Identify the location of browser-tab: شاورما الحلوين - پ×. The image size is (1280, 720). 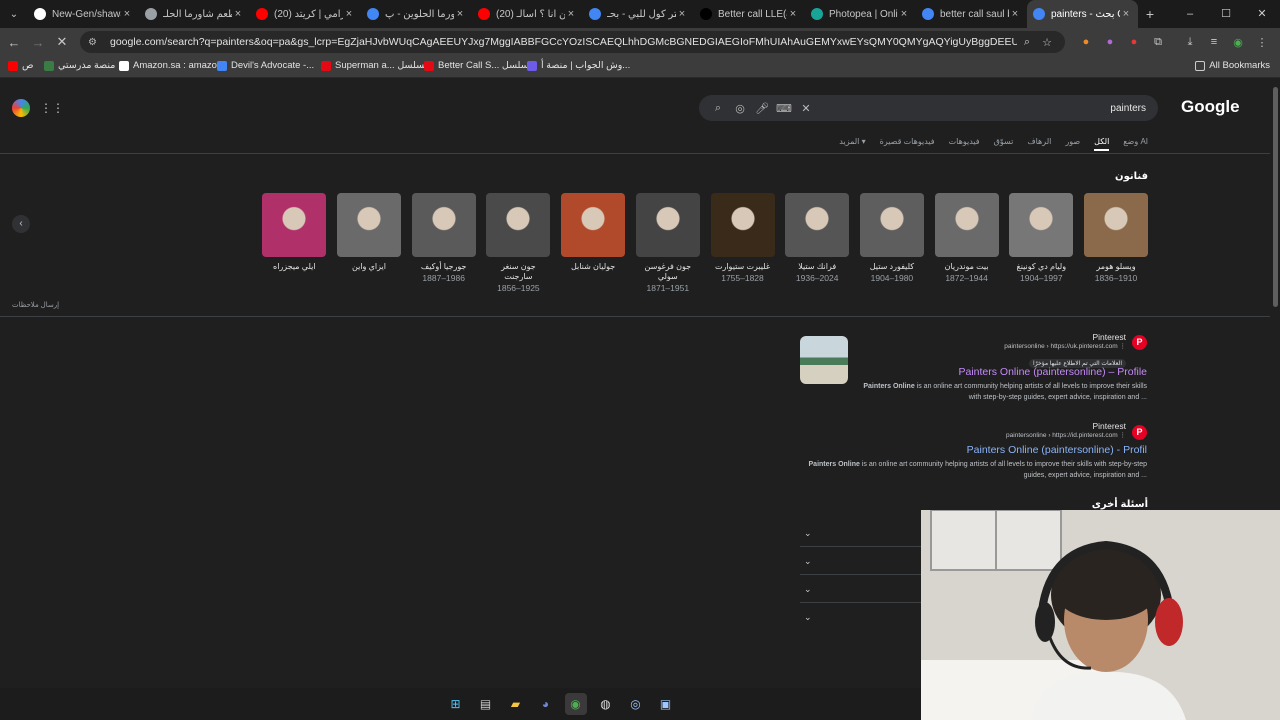
(416, 14).